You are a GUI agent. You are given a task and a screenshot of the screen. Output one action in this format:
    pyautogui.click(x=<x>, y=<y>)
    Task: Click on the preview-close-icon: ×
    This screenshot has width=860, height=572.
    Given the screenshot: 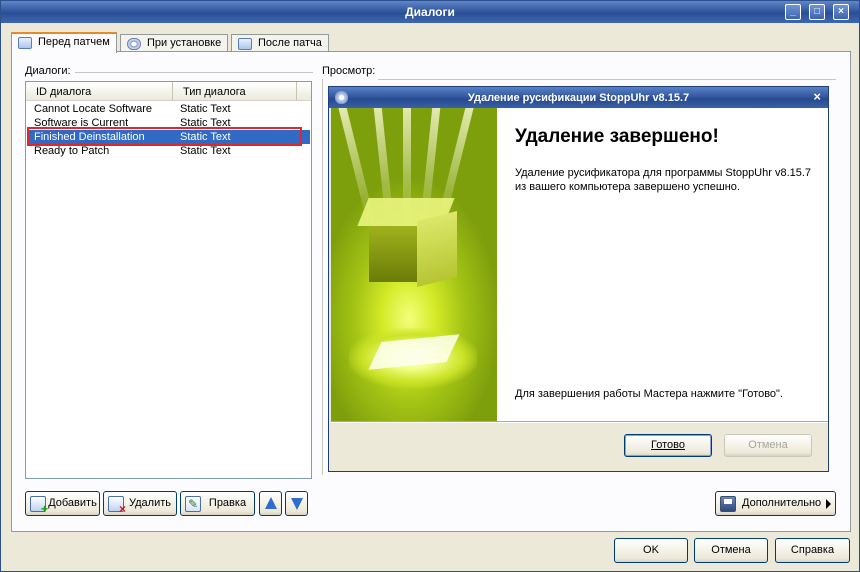 What is the action you would take?
    pyautogui.click(x=817, y=96)
    